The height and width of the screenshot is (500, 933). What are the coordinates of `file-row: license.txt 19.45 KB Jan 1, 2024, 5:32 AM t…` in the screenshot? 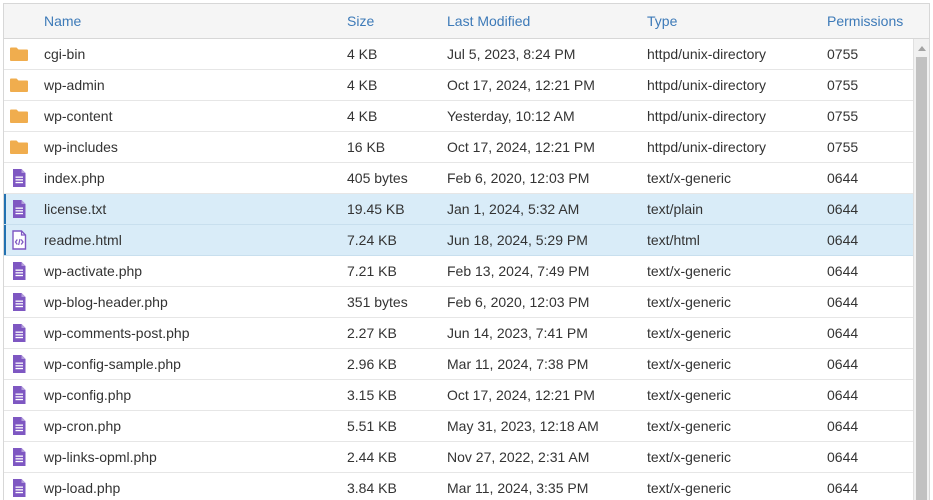 It's located at (458, 209).